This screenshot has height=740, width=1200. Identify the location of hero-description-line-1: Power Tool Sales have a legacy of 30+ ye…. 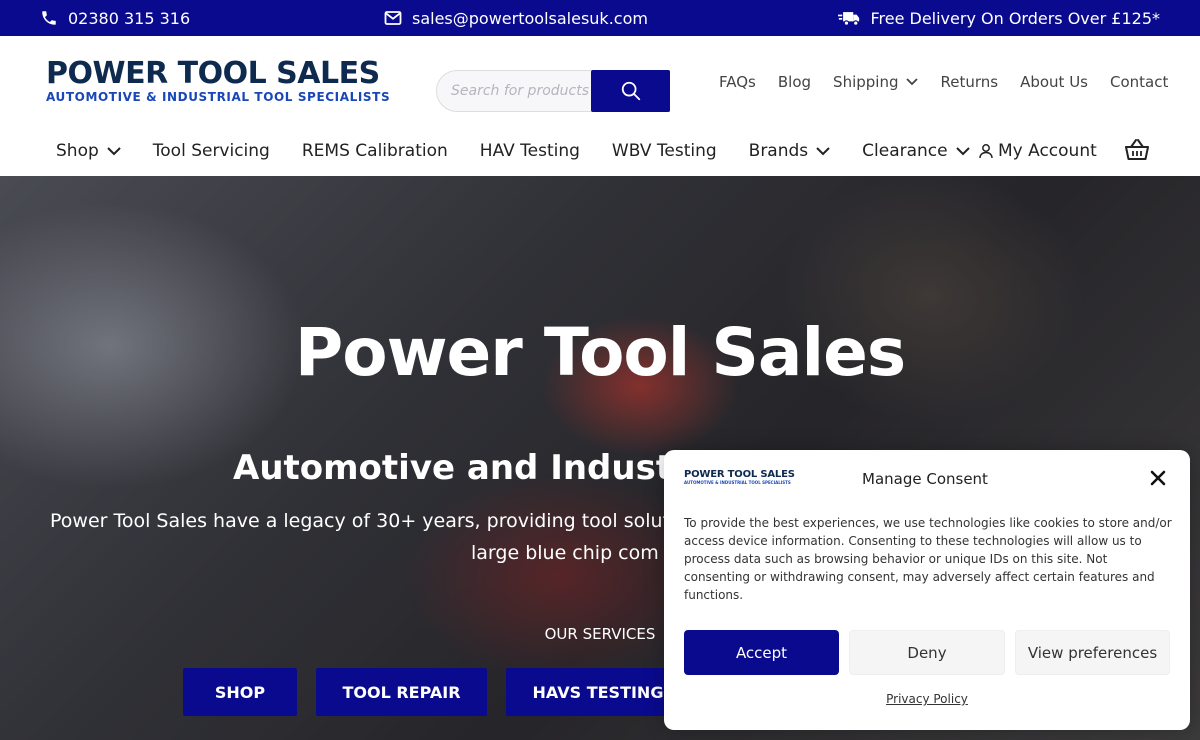
(360, 521).